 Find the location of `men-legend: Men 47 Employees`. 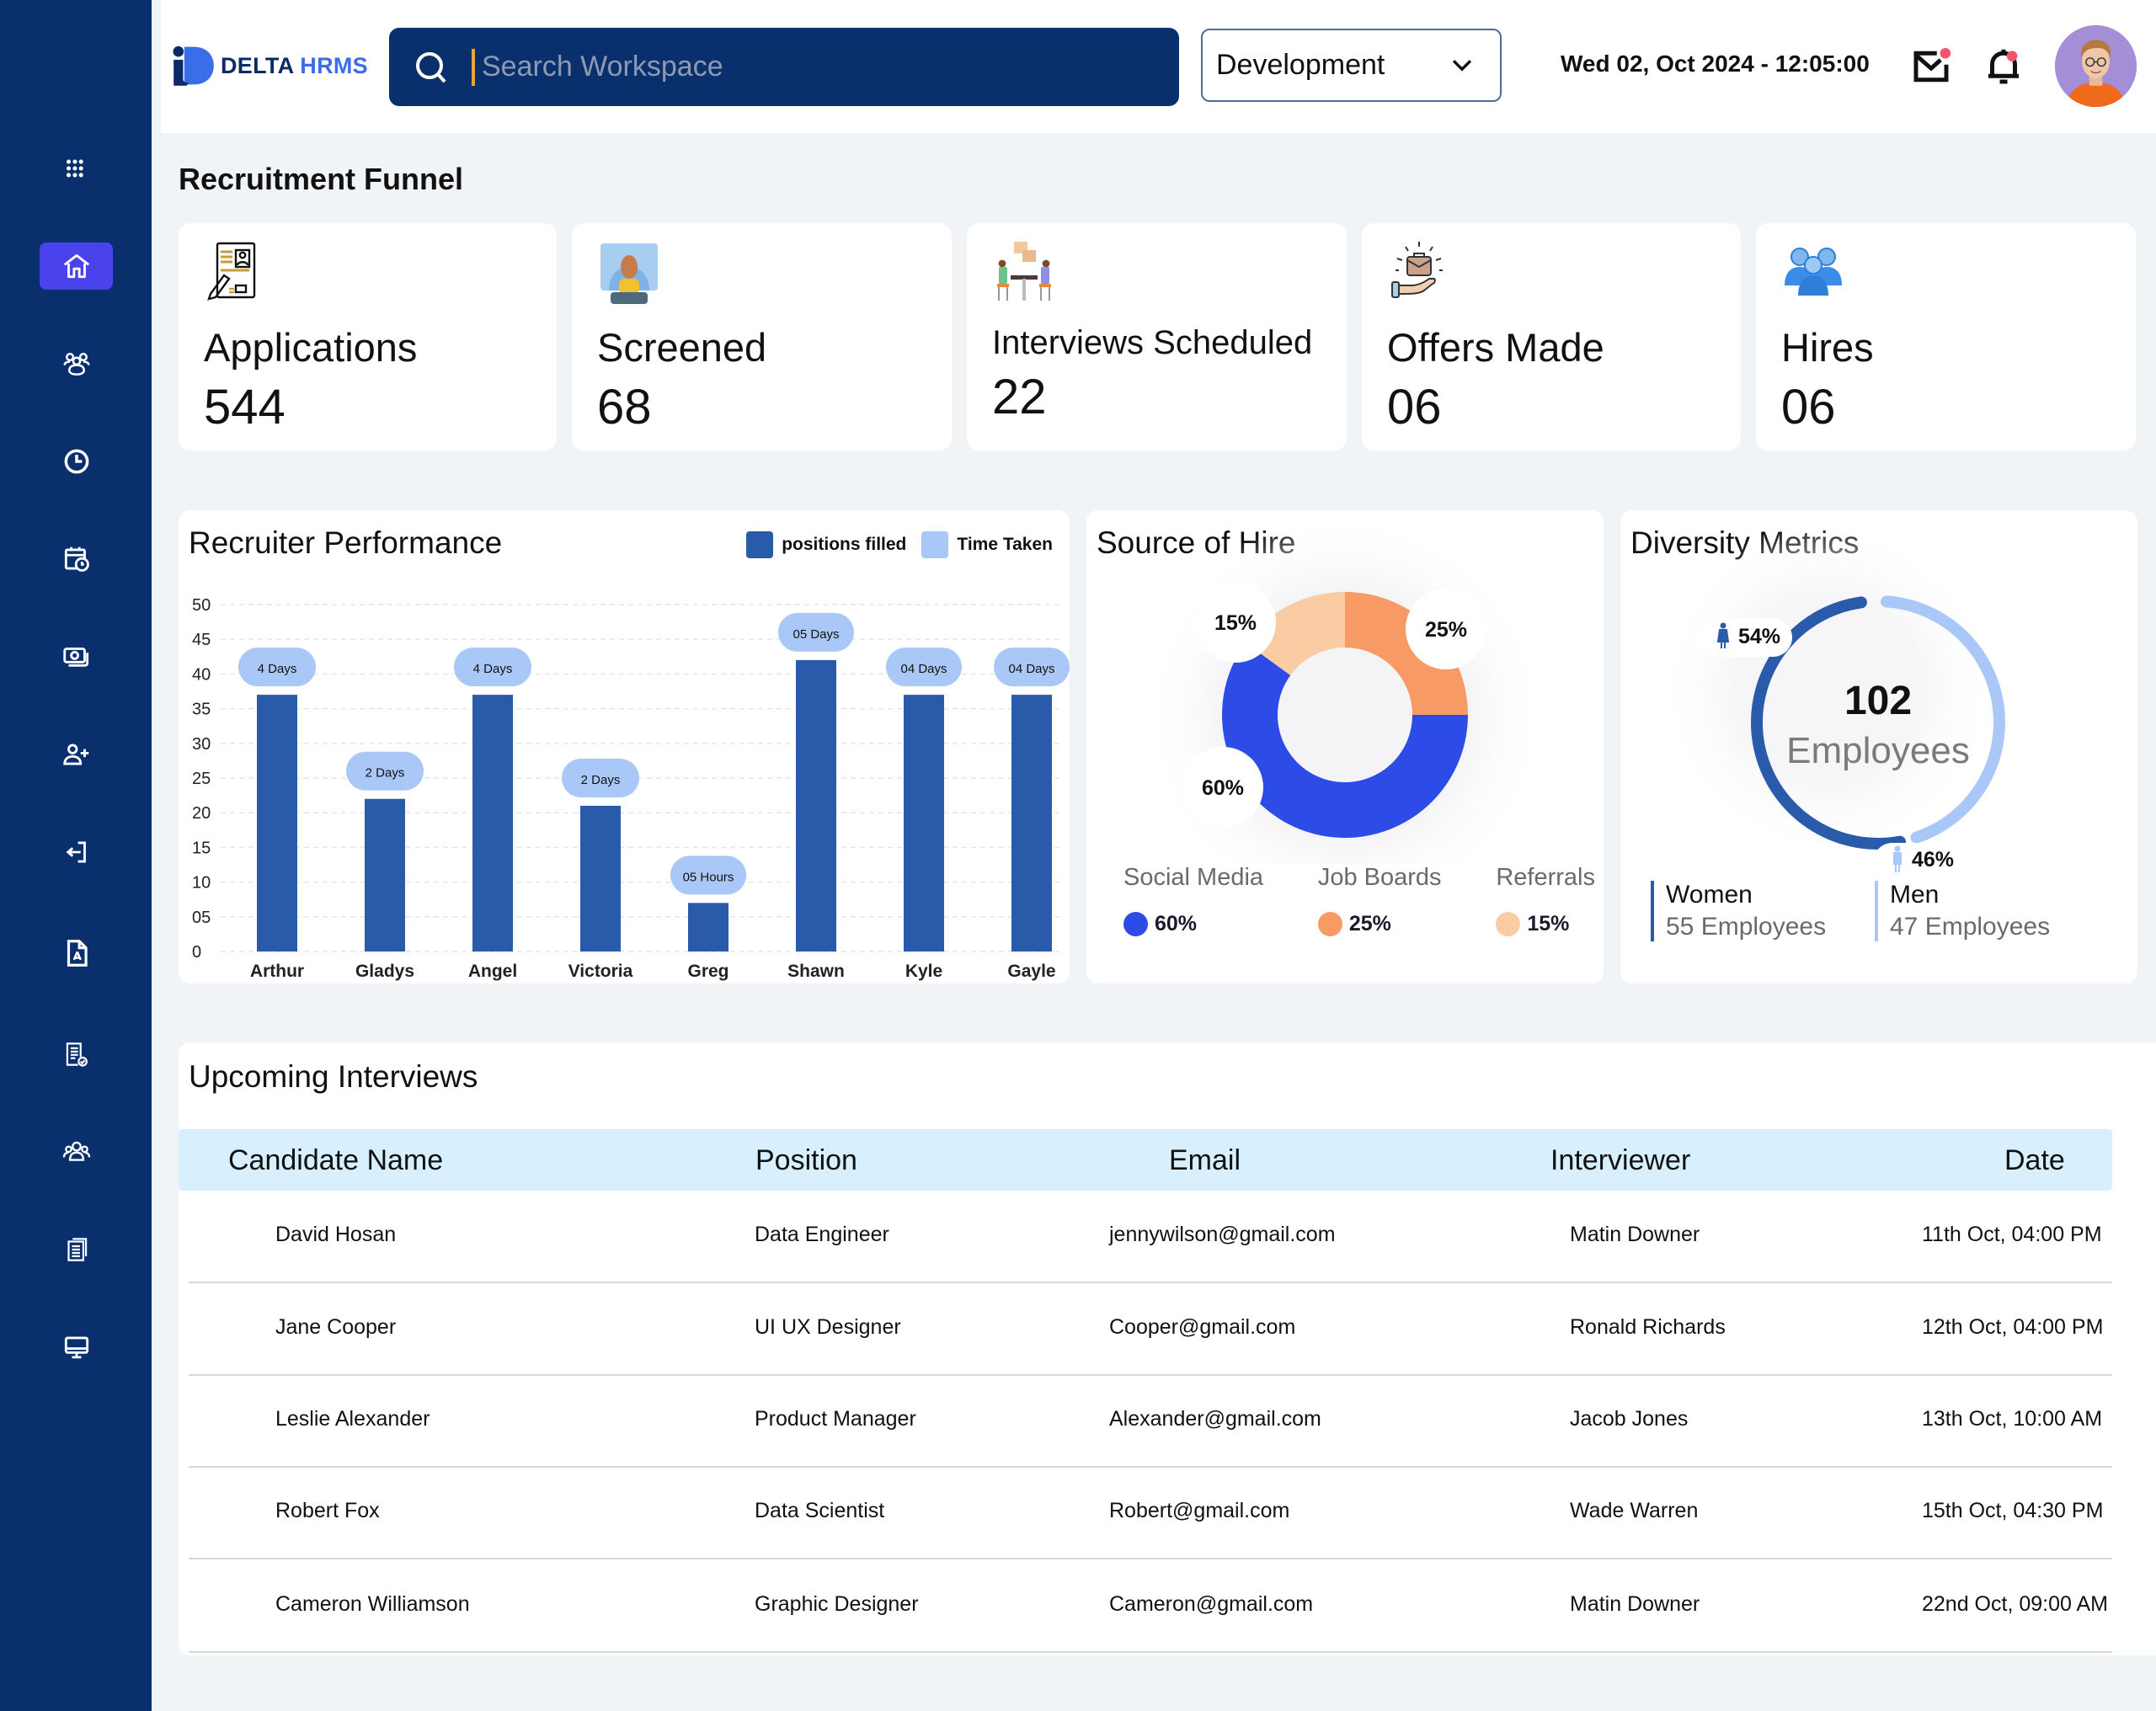

men-legend: Men 47 Employees is located at coordinates (1962, 911).